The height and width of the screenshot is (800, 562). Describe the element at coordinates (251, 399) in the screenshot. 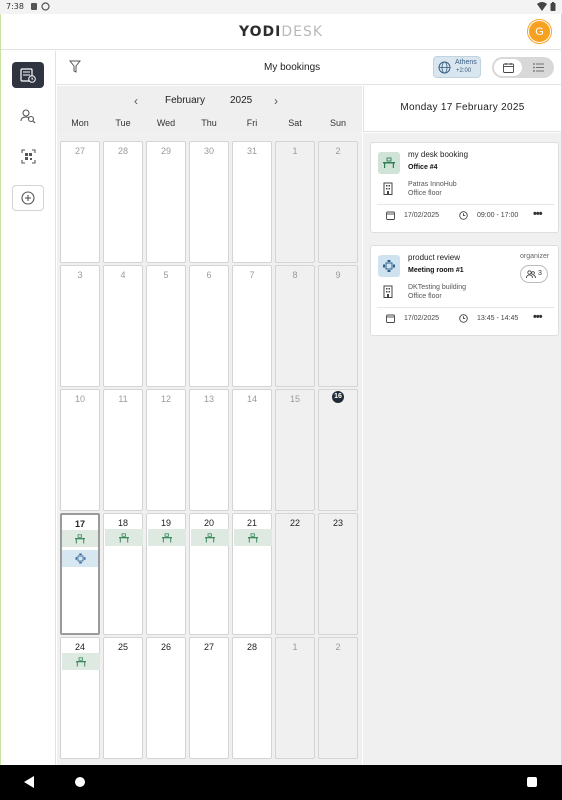

I see `day-number: 14` at that location.